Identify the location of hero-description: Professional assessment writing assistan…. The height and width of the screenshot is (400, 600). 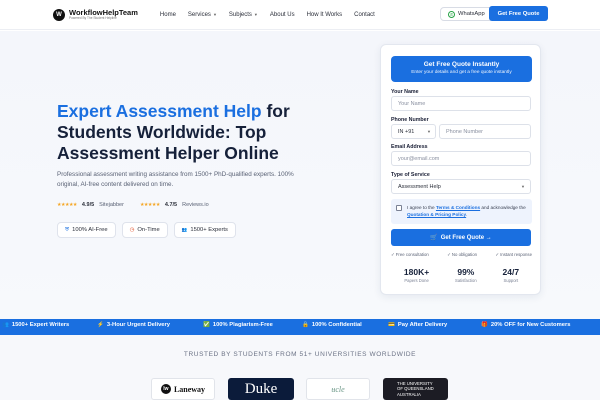
(175, 179).